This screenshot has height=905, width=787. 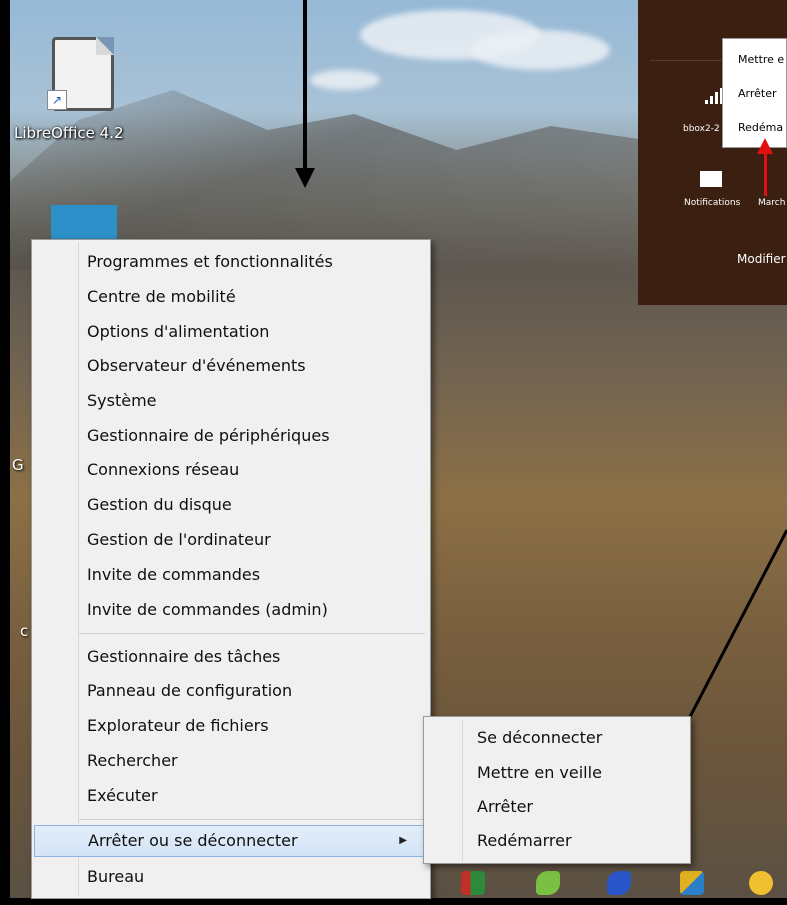 What do you see at coordinates (231, 610) in the screenshot?
I see `menu-item-invite-admin: Invite de commandes (admin)` at bounding box center [231, 610].